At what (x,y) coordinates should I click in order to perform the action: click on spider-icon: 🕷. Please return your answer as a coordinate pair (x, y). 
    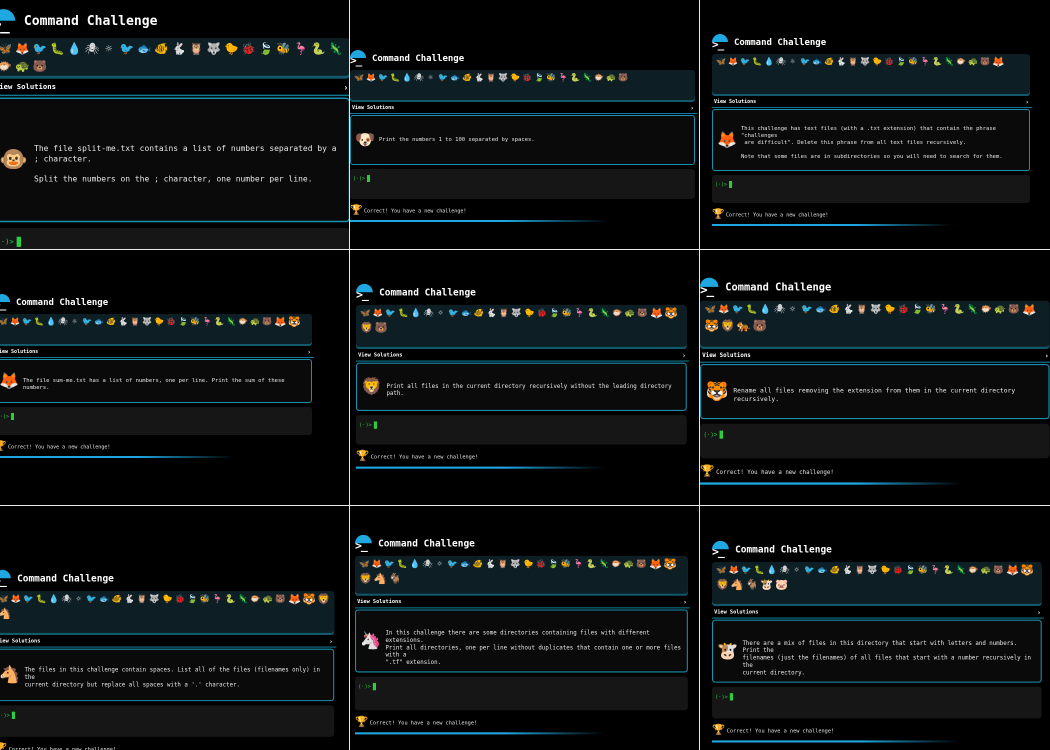
    Looking at the image, I should click on (780, 309).